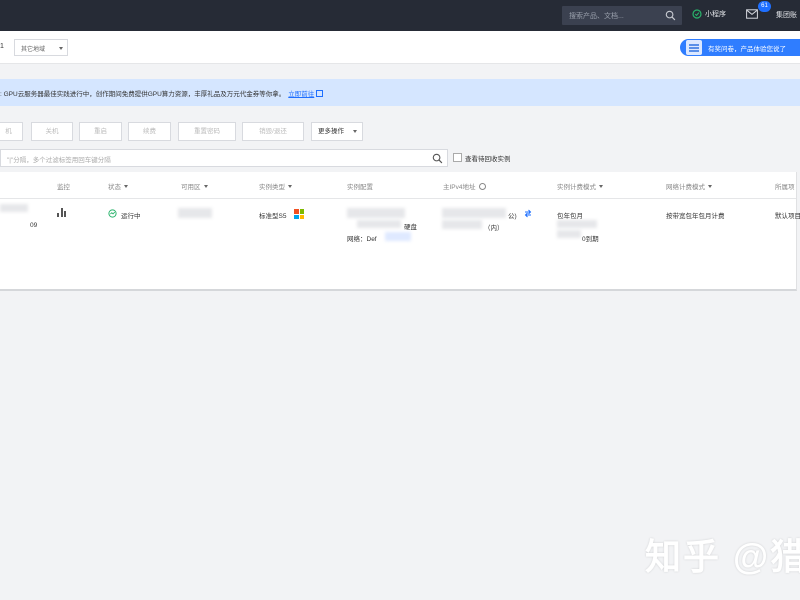 This screenshot has height=600, width=800. What do you see at coordinates (131, 216) in the screenshot?
I see `status-value: 运行中` at bounding box center [131, 216].